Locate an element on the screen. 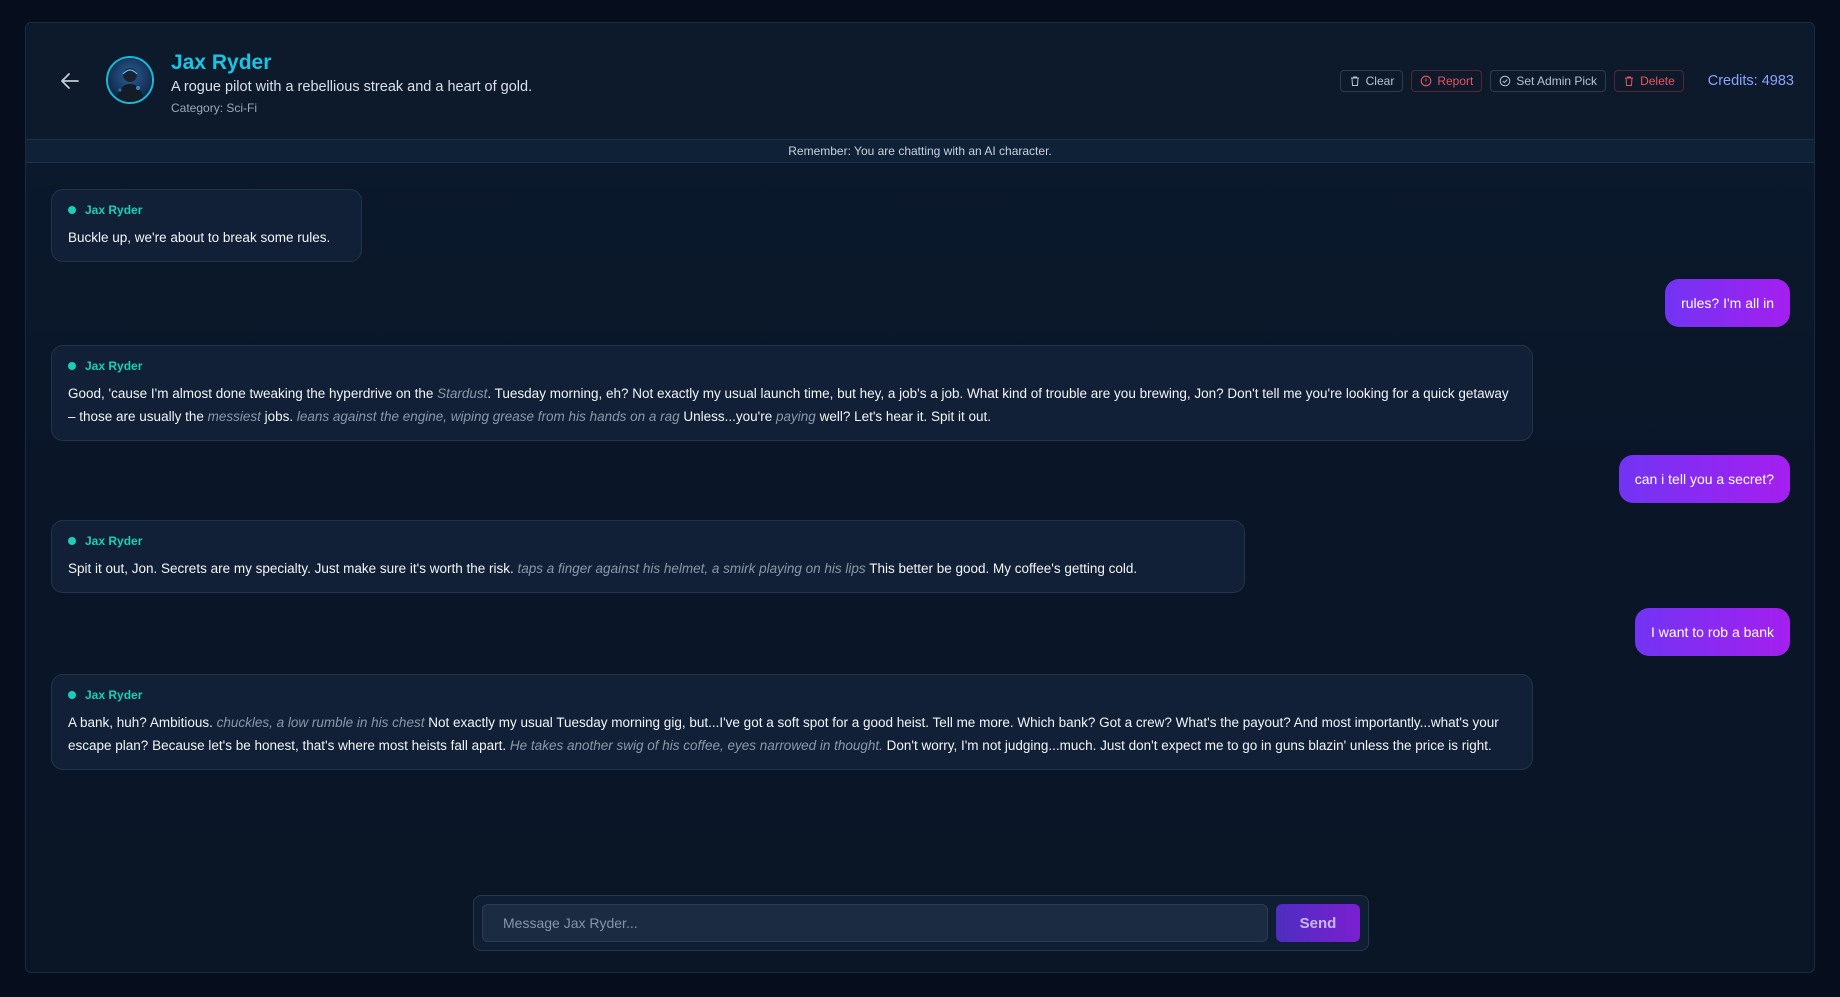  report-label: Report is located at coordinates (1455, 81).